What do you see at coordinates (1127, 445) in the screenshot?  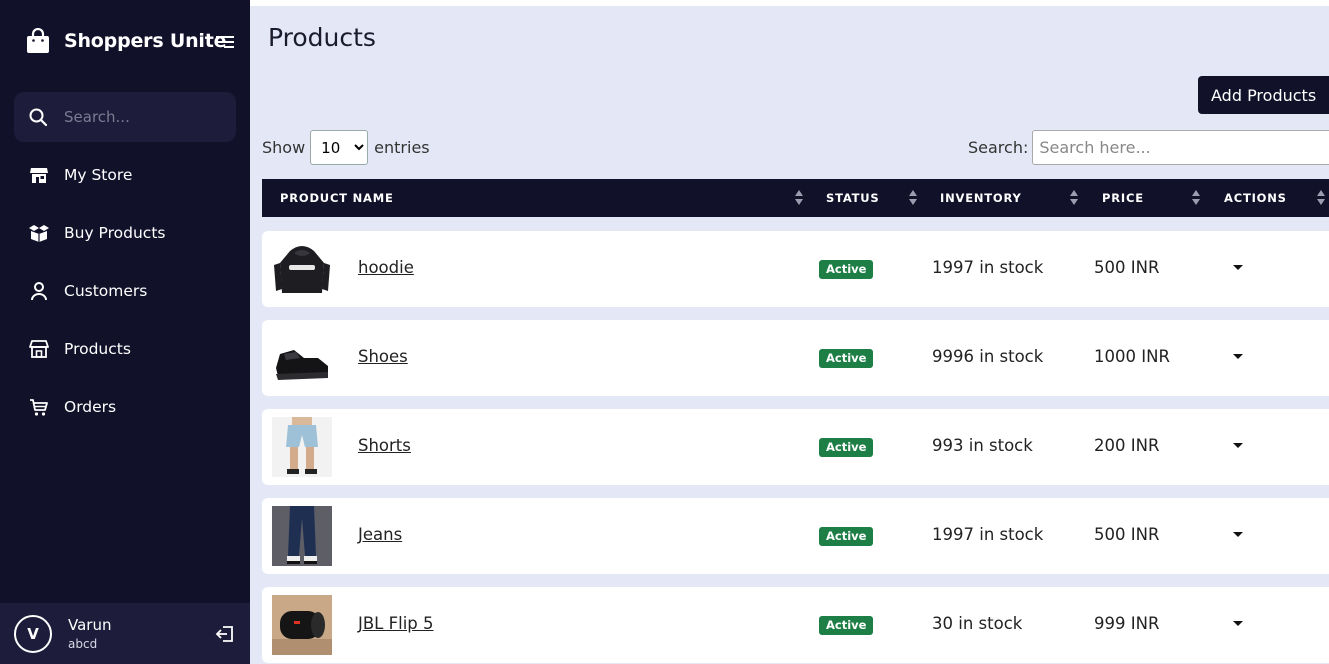 I see `price-cell: 200 INR` at bounding box center [1127, 445].